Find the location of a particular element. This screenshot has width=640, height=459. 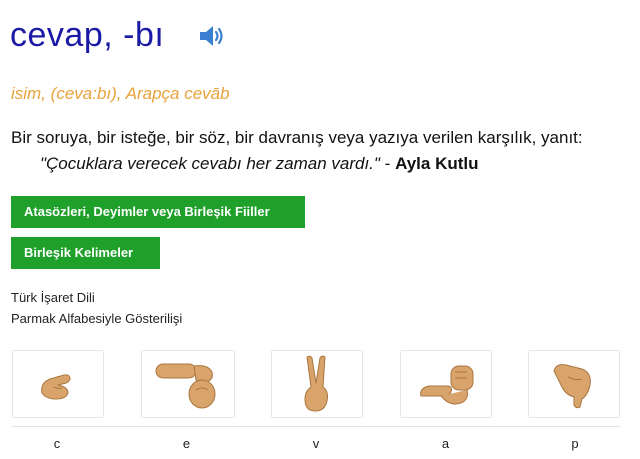

example-author: Ayla Kutlu is located at coordinates (437, 163).